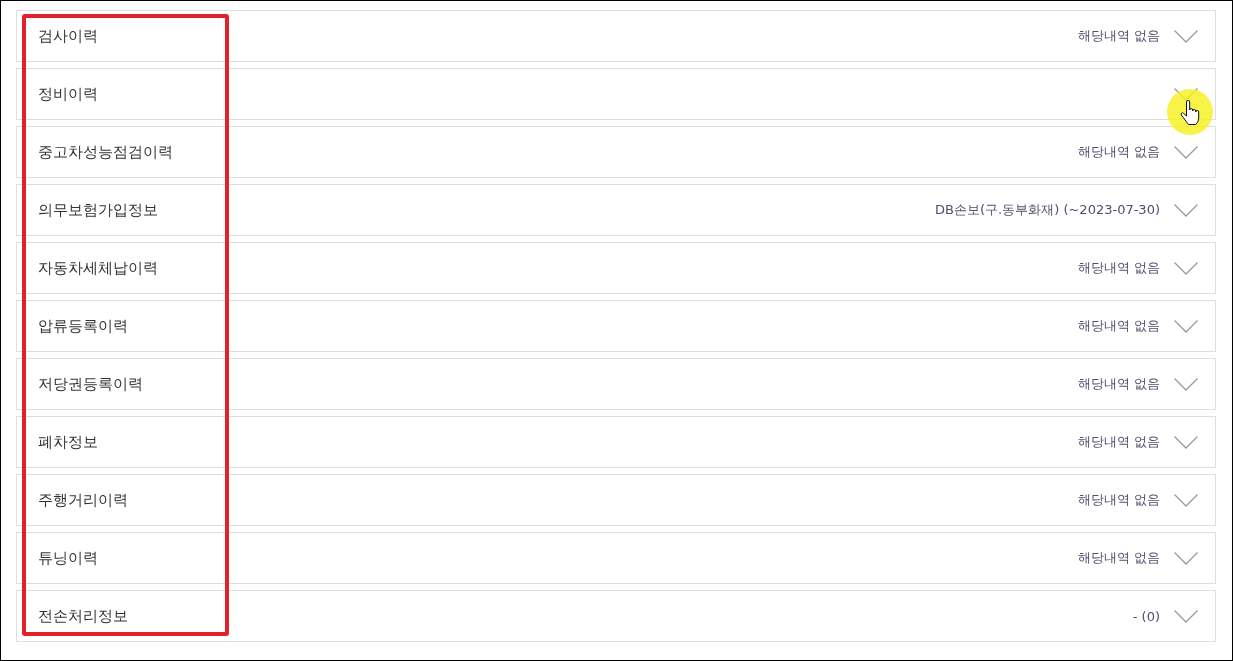 This screenshot has height=661, width=1233. Describe the element at coordinates (83, 500) in the screenshot. I see `section-title: 주행거리이력` at that location.